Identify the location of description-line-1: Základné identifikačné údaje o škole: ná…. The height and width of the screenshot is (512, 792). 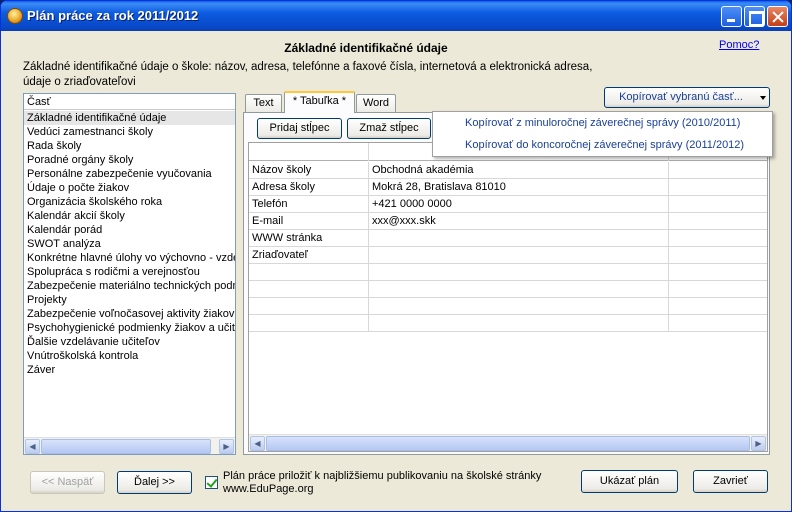
(308, 67).